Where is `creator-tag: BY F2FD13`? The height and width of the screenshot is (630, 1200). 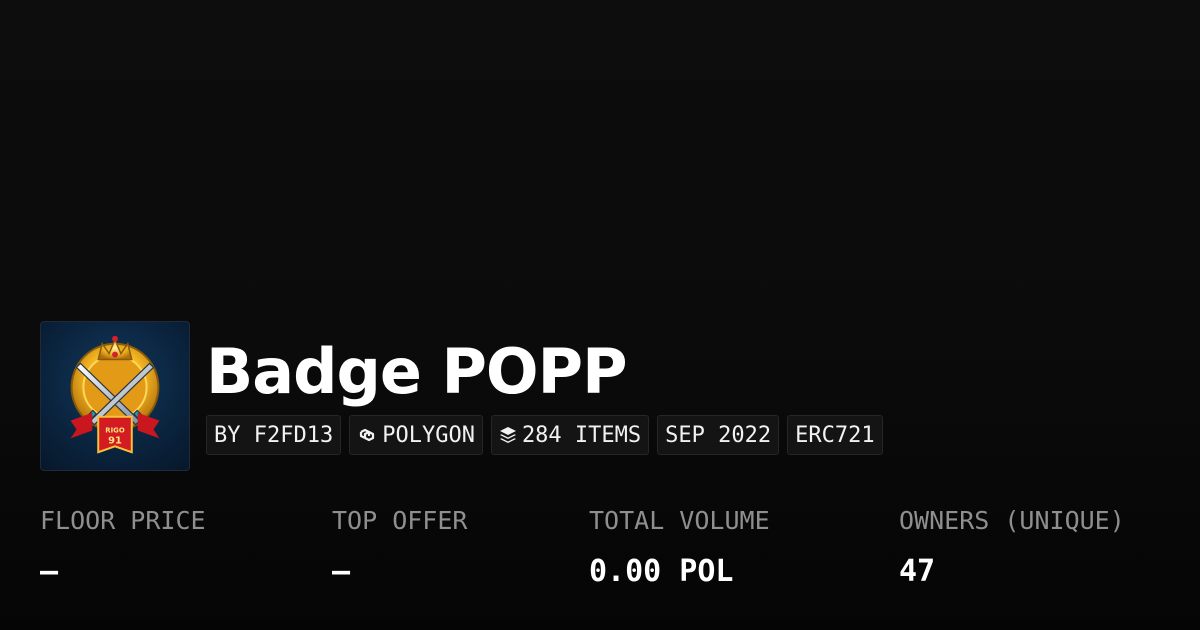
creator-tag: BY F2FD13 is located at coordinates (274, 435).